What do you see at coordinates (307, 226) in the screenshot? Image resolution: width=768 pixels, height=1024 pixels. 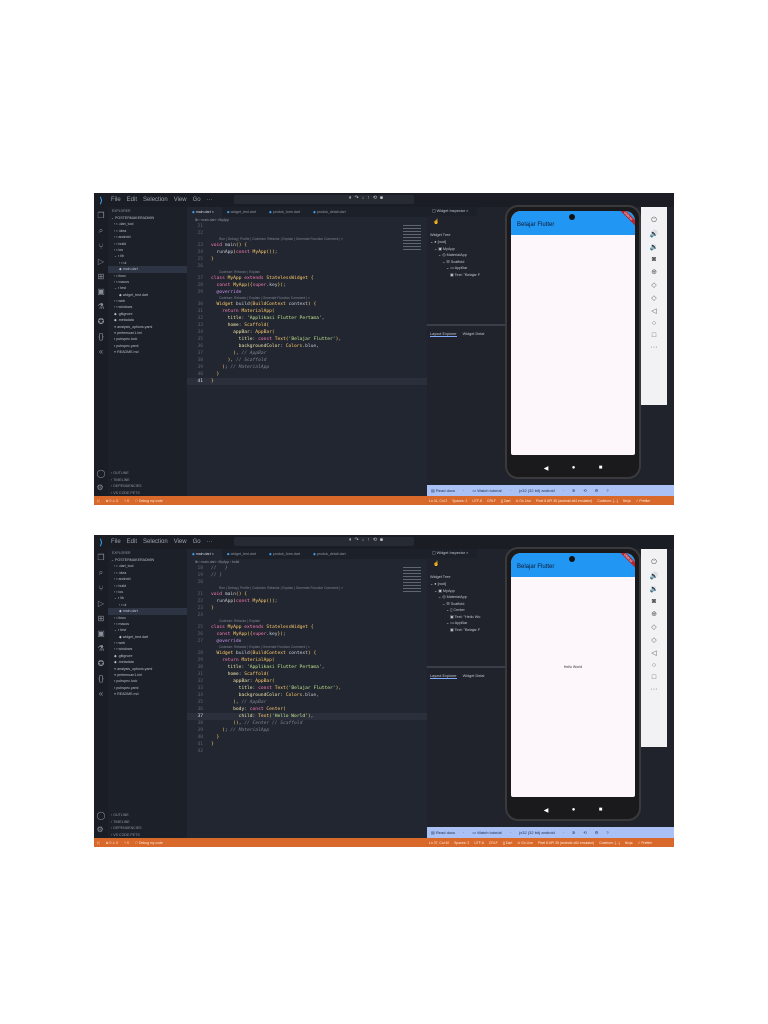 I see `code-line: 21` at bounding box center [307, 226].